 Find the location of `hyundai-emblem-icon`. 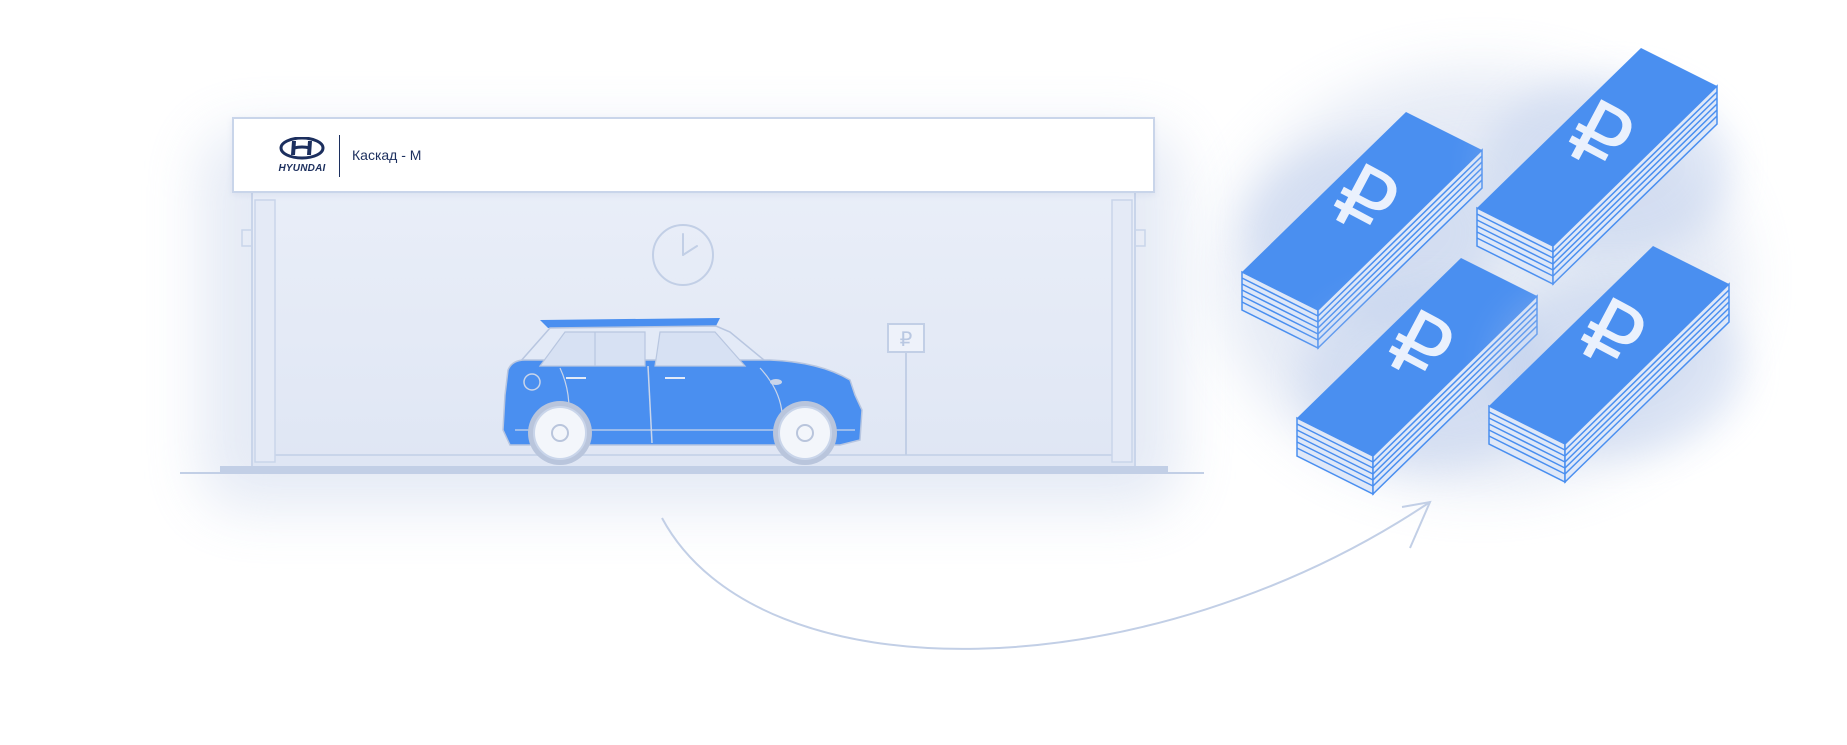

hyundai-emblem-icon is located at coordinates (302, 148).